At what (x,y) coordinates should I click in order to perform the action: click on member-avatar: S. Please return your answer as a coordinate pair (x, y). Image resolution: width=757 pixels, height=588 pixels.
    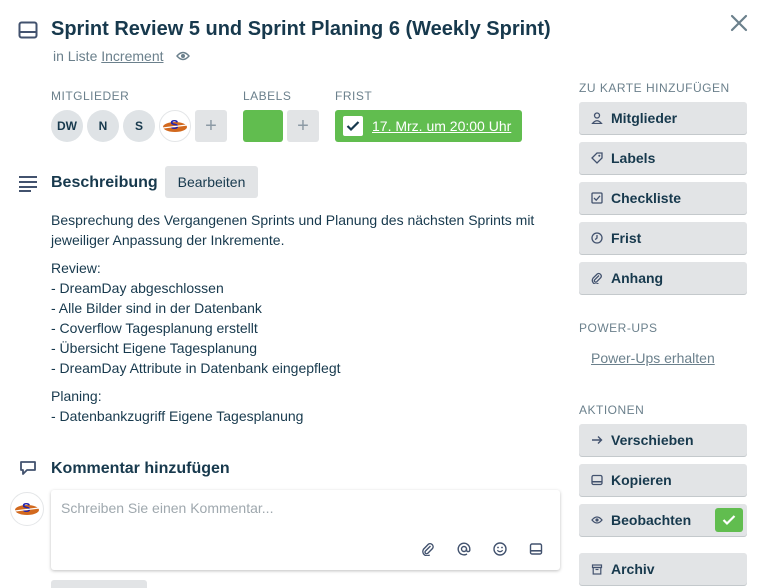
    Looking at the image, I should click on (139, 126).